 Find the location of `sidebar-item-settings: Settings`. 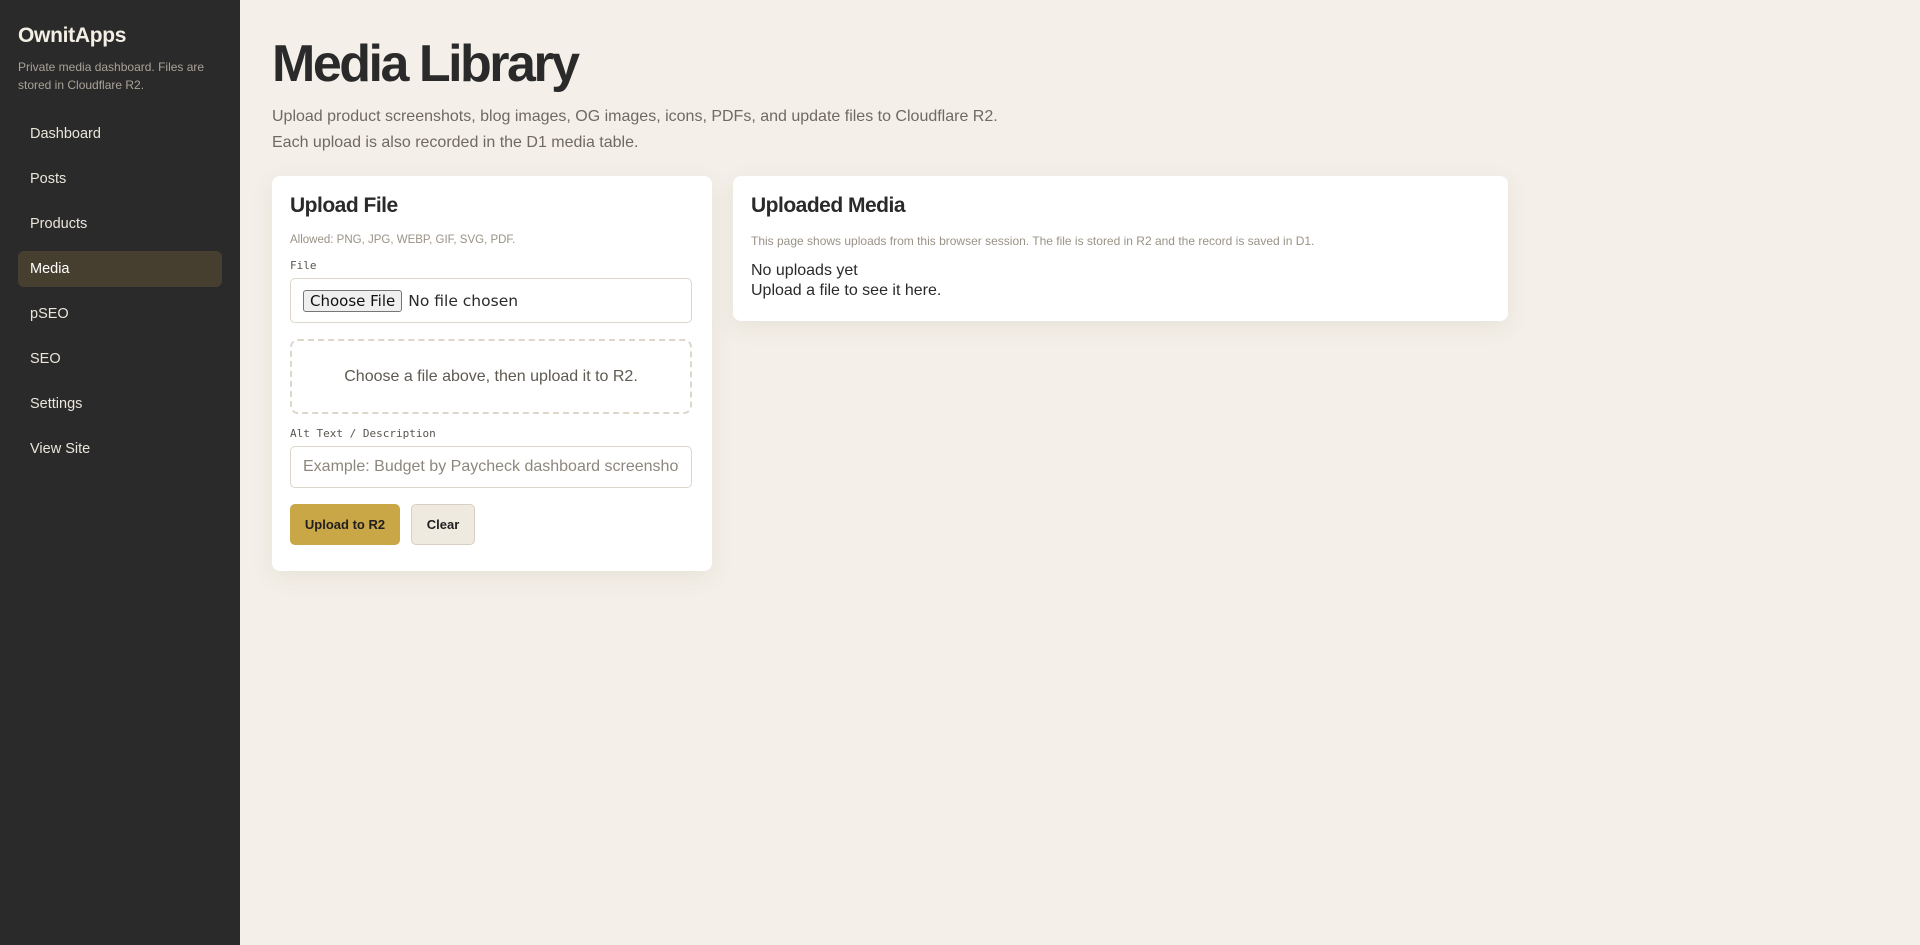

sidebar-item-settings: Settings is located at coordinates (120, 404).